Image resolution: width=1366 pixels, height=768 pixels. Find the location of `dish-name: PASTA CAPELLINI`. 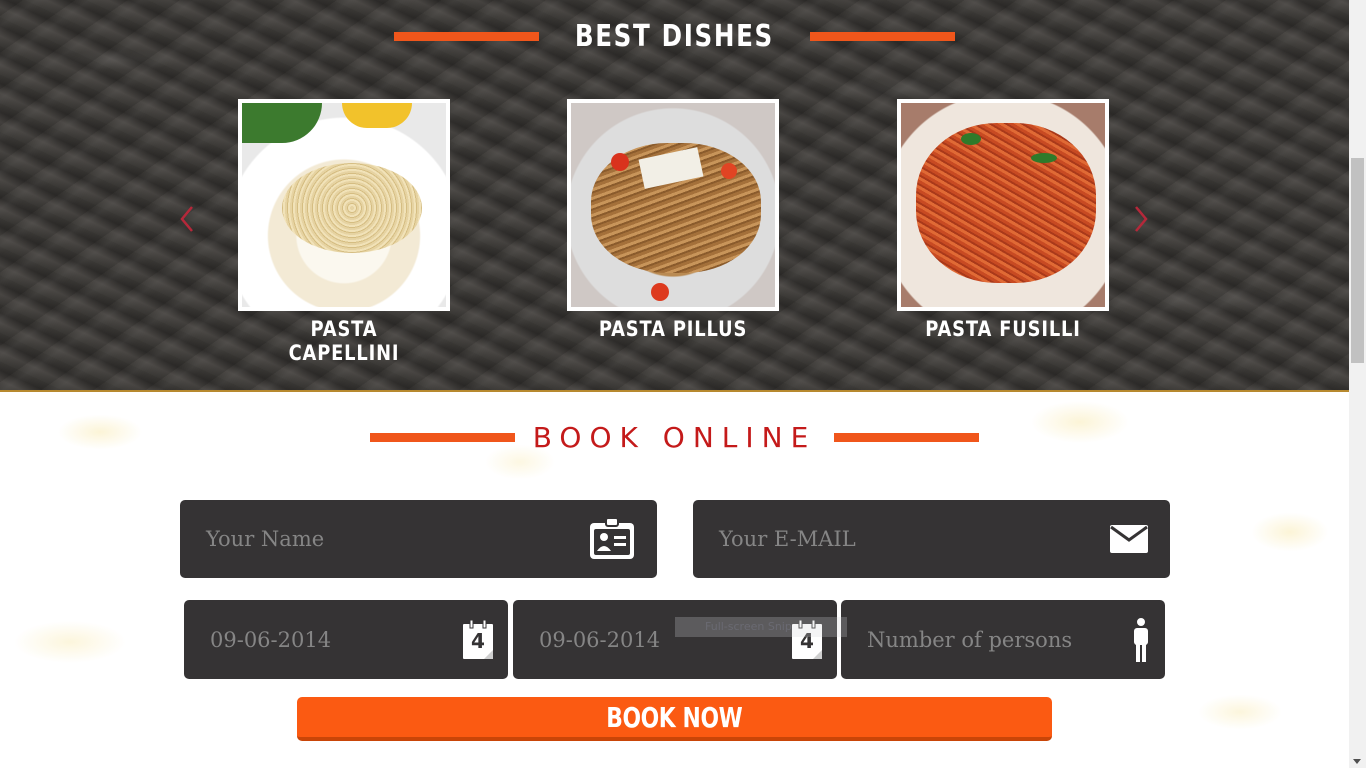

dish-name: PASTA CAPELLINI is located at coordinates (344, 341).